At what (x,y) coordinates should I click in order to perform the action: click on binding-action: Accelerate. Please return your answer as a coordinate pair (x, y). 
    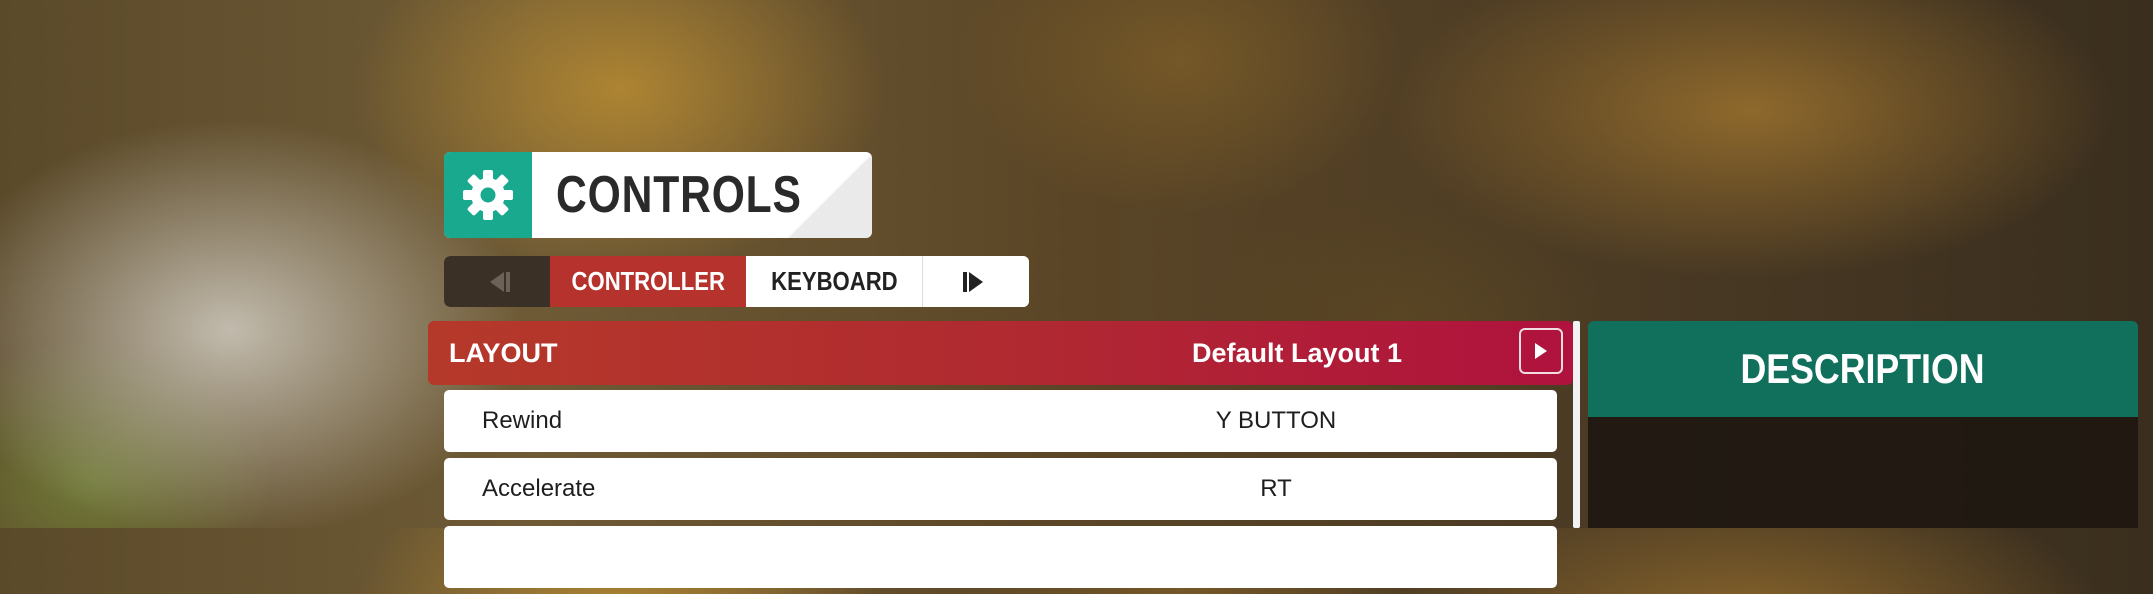
    Looking at the image, I should click on (539, 488).